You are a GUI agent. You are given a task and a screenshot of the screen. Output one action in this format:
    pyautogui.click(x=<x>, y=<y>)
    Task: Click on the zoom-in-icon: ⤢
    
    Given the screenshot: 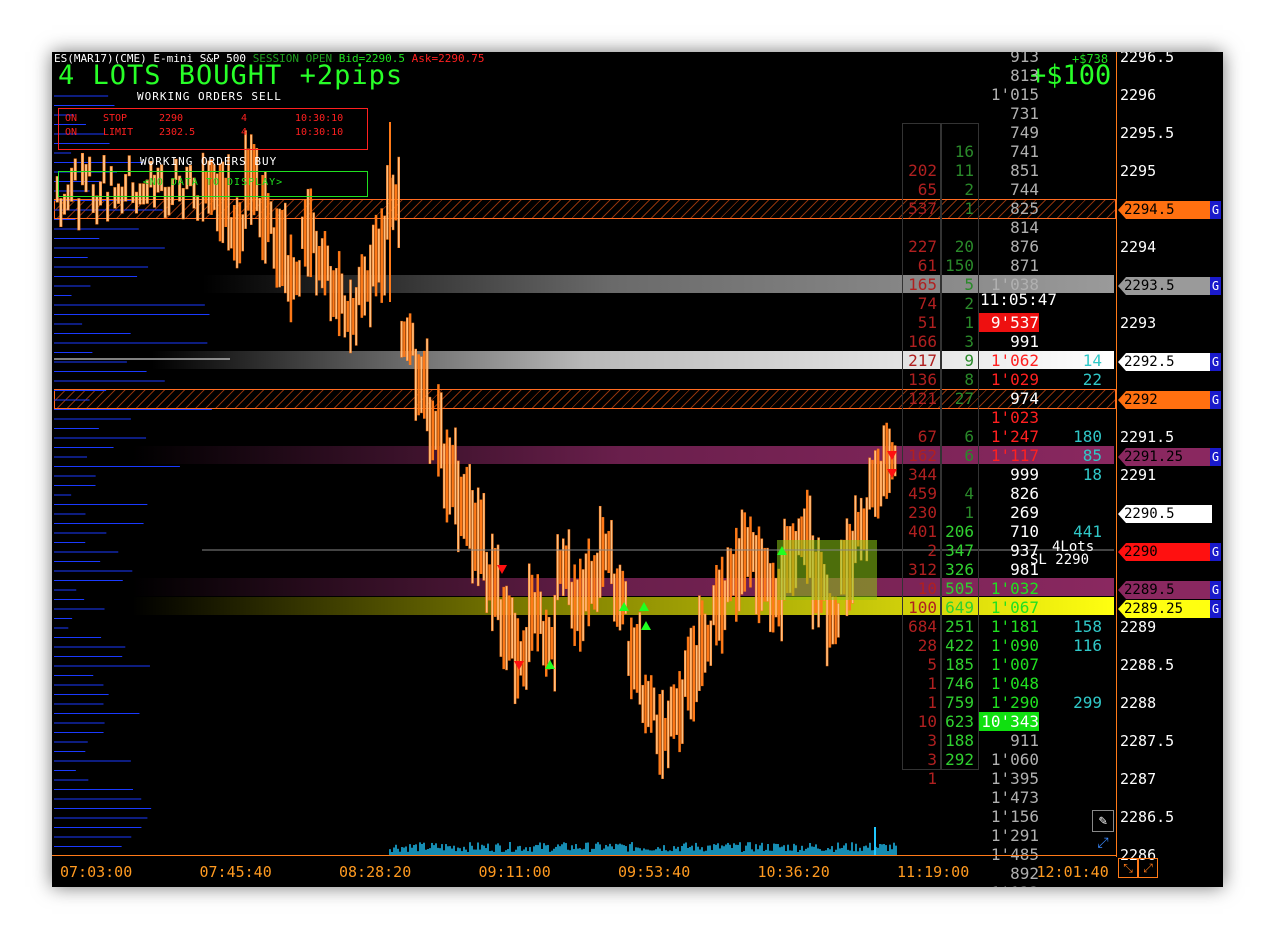 What is the action you would take?
    pyautogui.click(x=1148, y=868)
    